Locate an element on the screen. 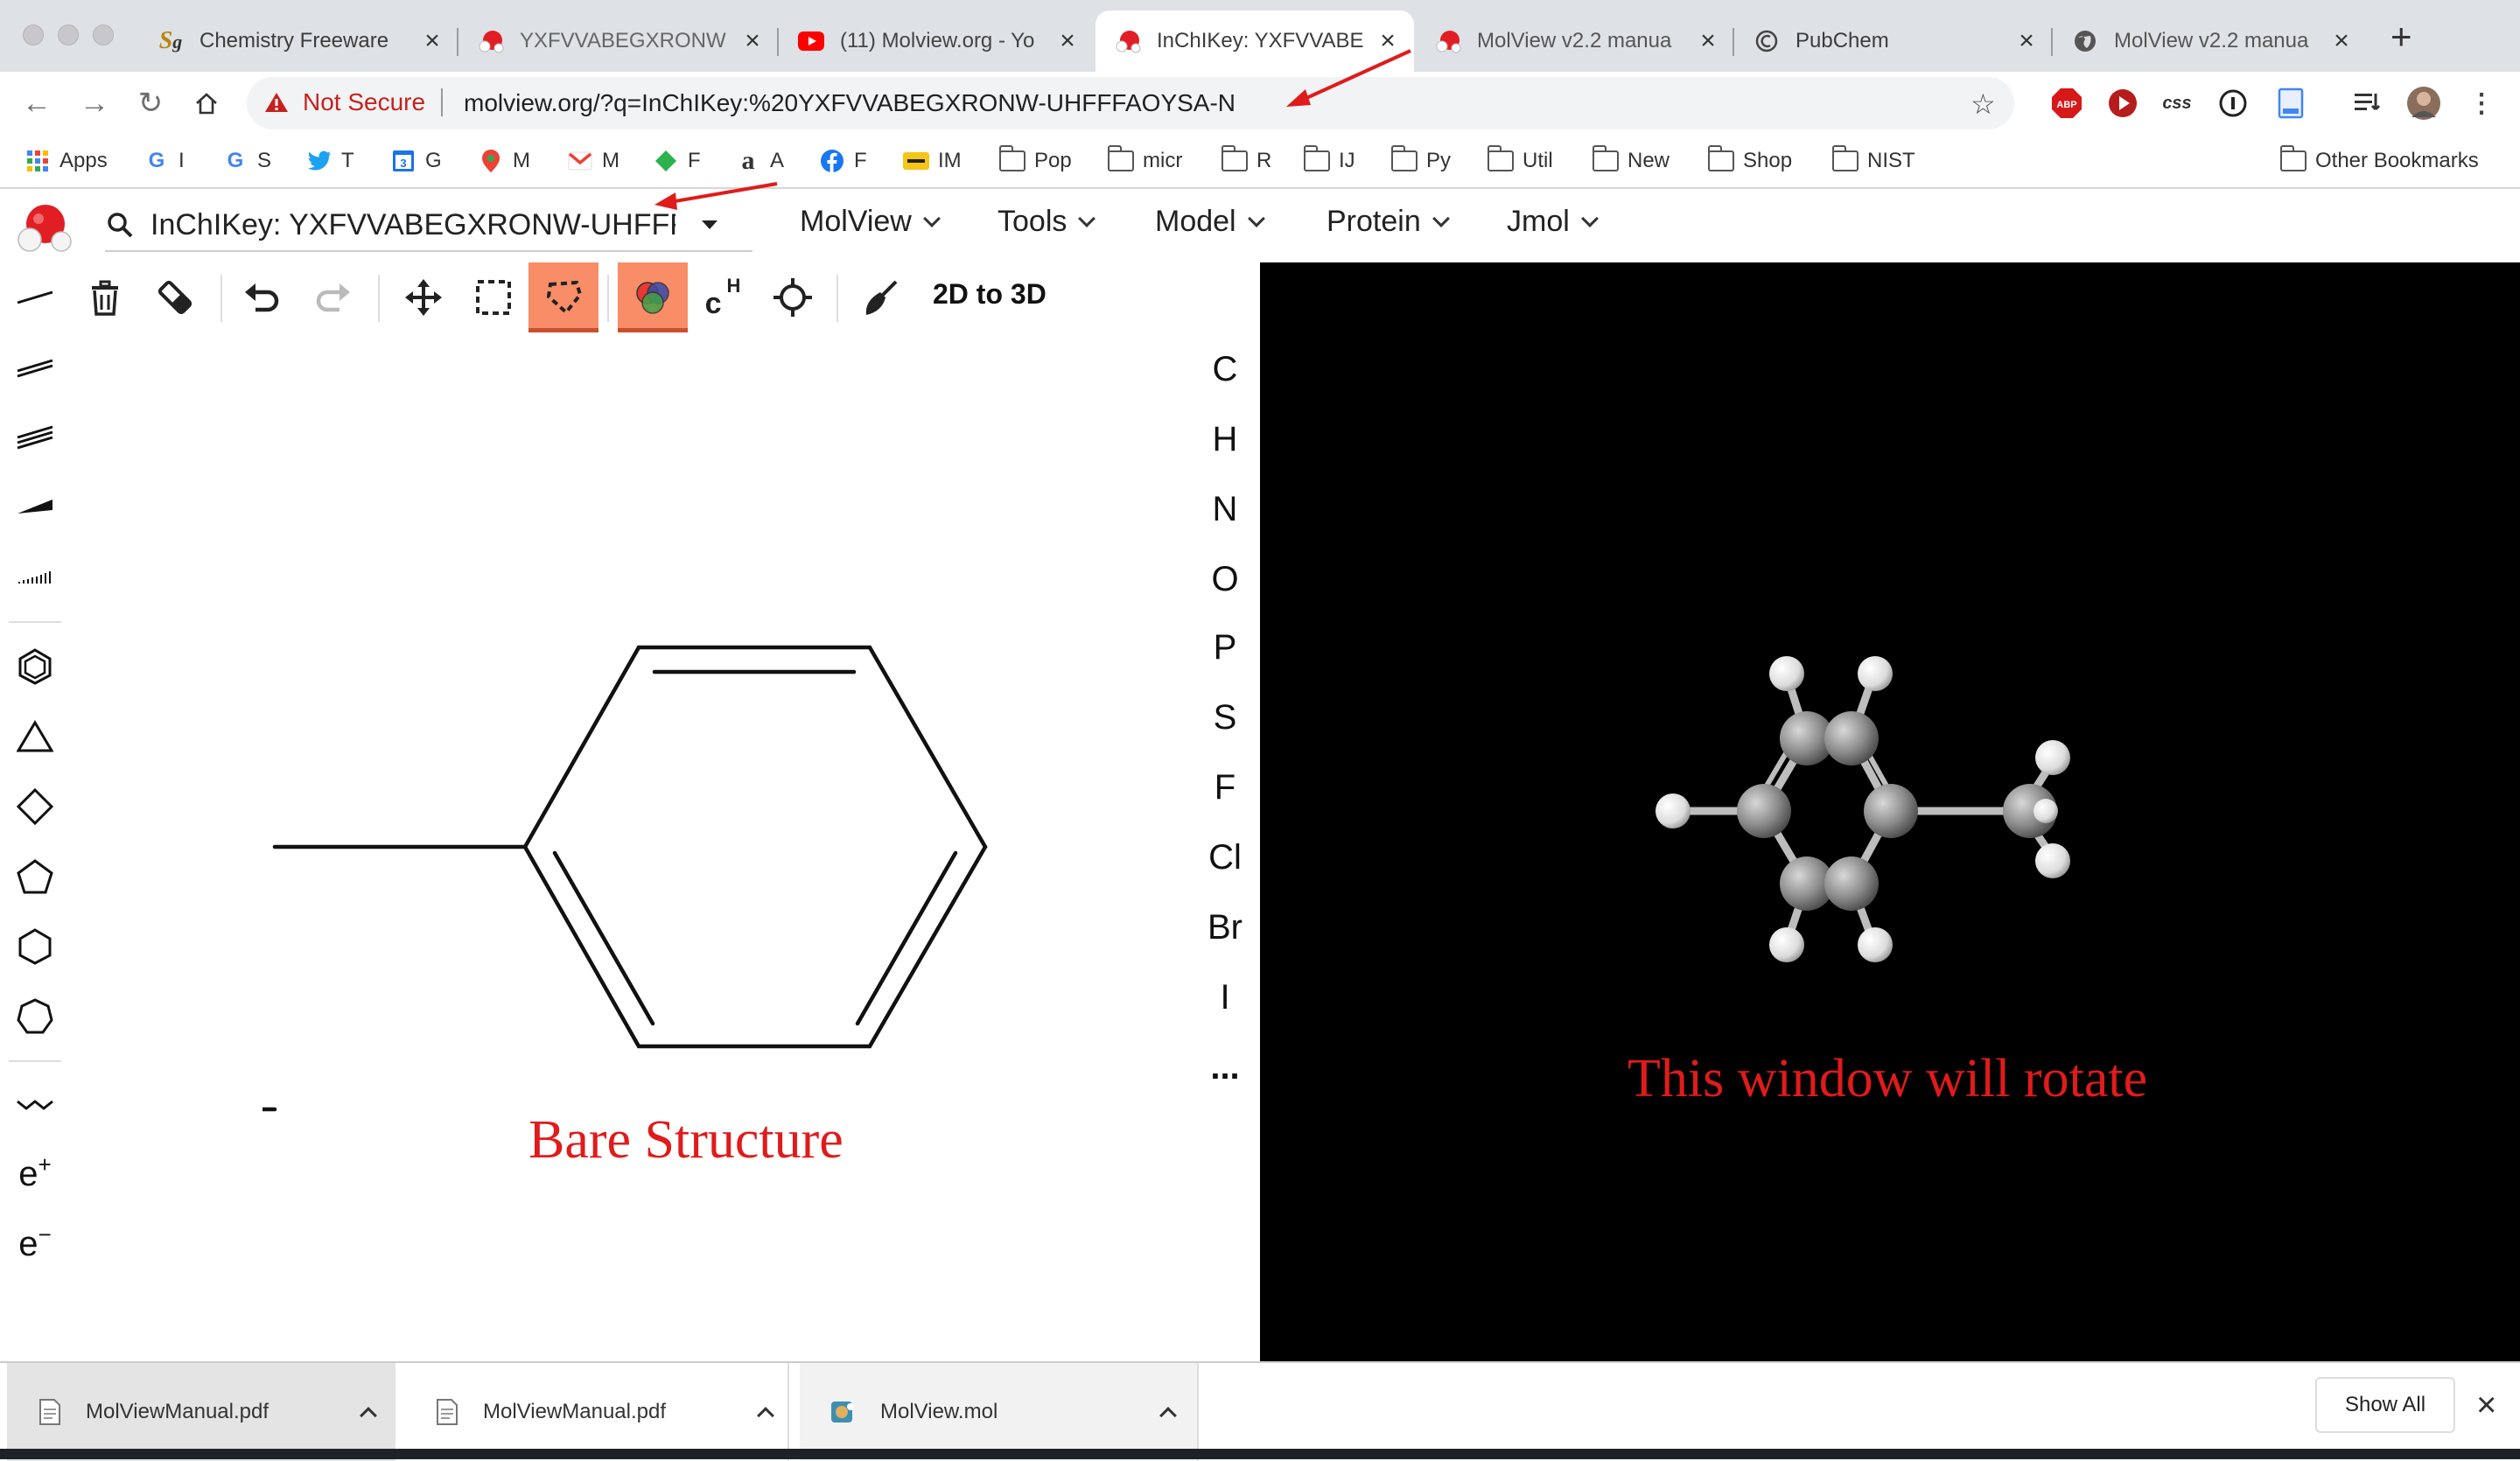 Image resolution: width=2520 pixels, height=1461 pixels. home-icon is located at coordinates (206, 103).